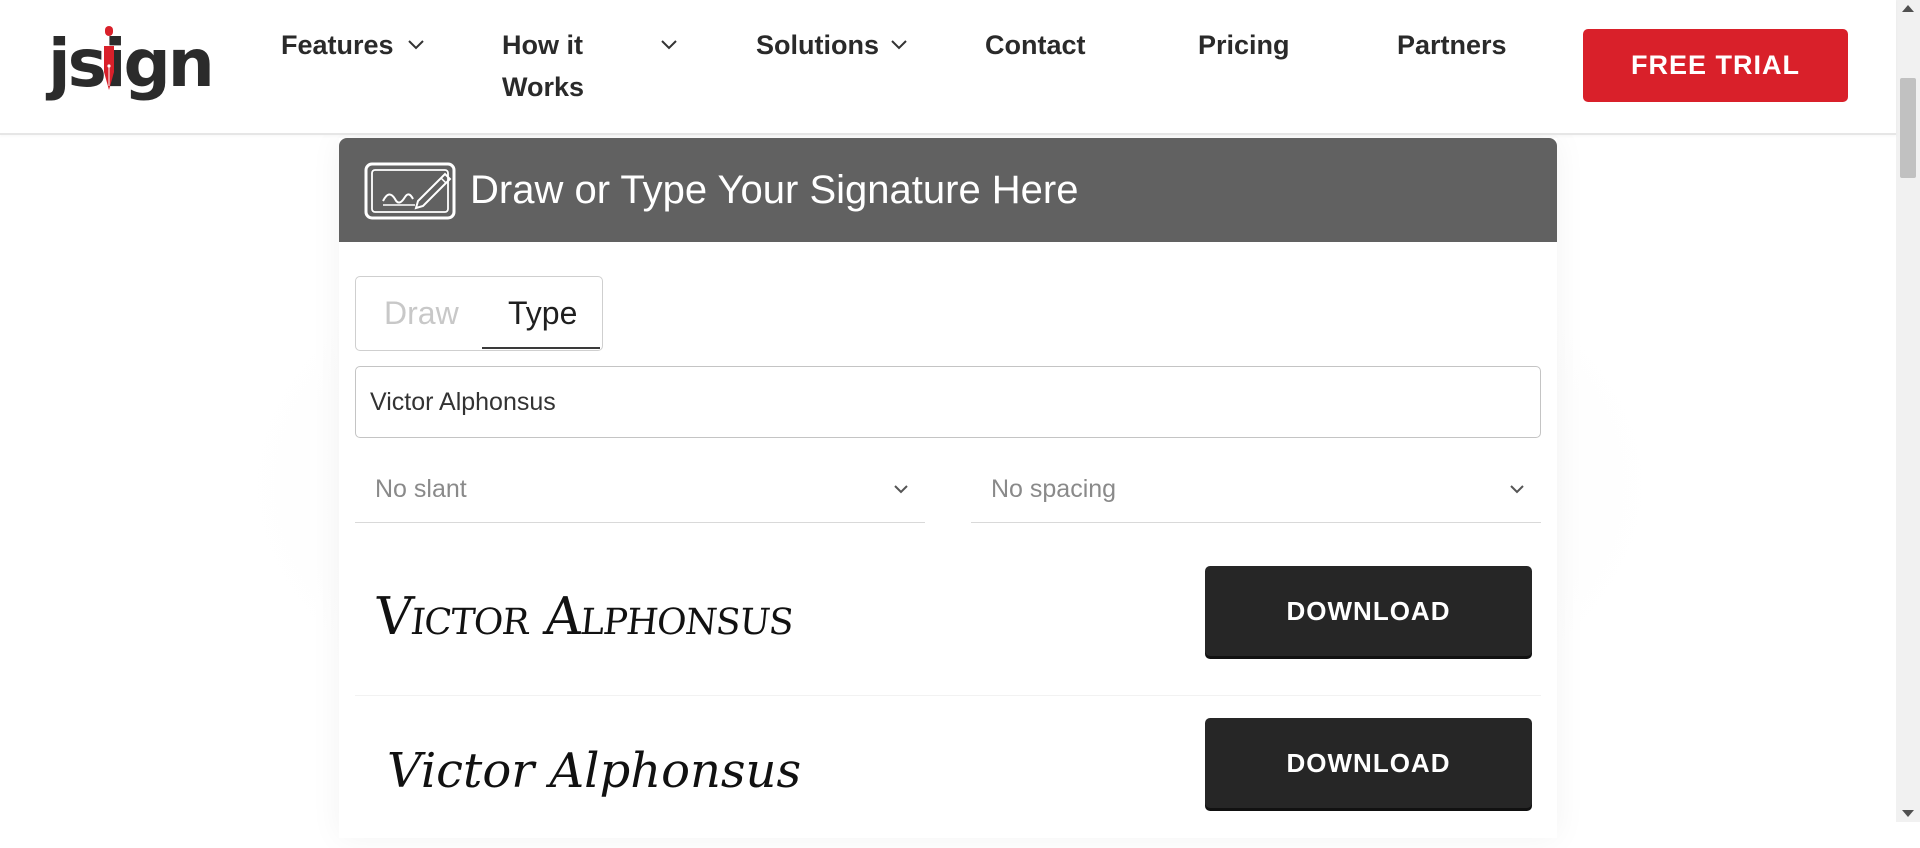 The image size is (1920, 848). What do you see at coordinates (1244, 45) in the screenshot?
I see `nav-pricing: Pricing` at bounding box center [1244, 45].